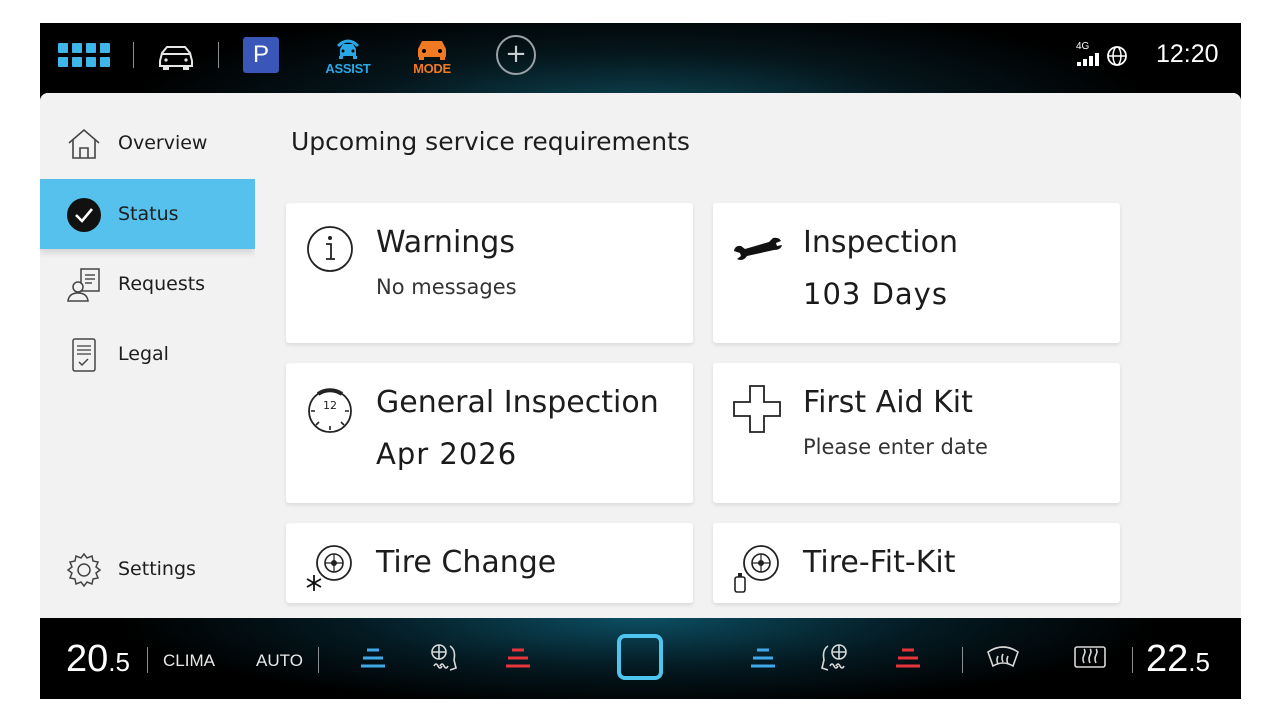 This screenshot has height=720, width=1280. I want to click on rear-defrost-icon, so click(1090, 658).